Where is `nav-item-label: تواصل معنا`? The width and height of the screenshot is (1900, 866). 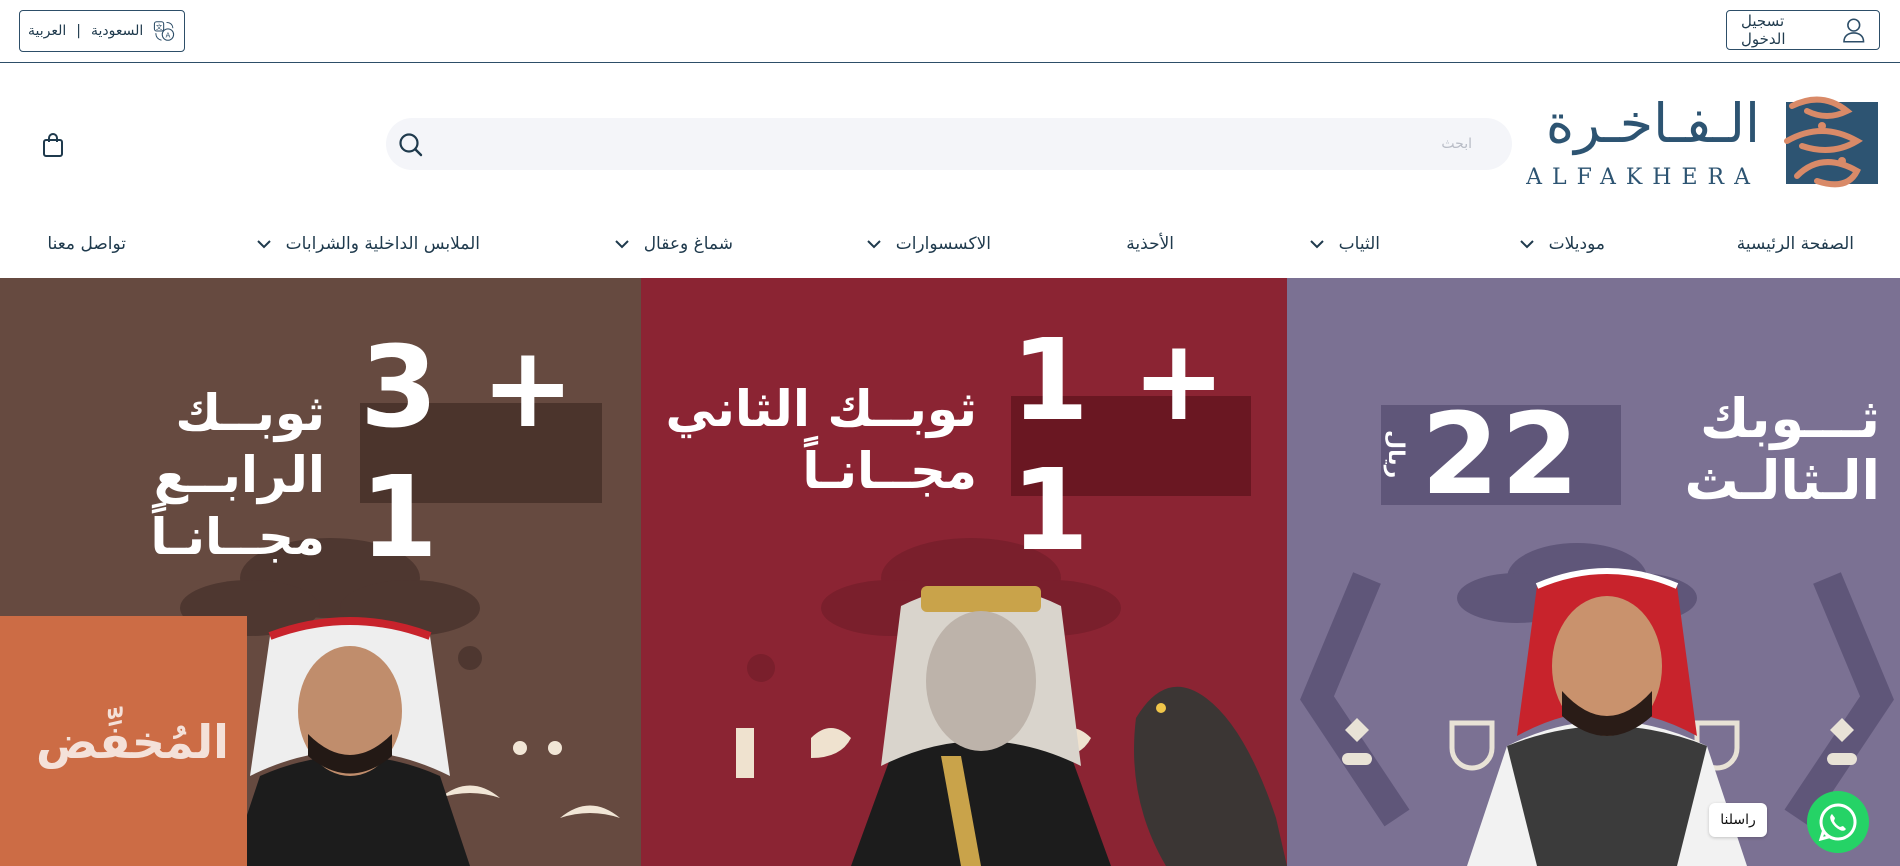
nav-item-label: تواصل معنا is located at coordinates (86, 244).